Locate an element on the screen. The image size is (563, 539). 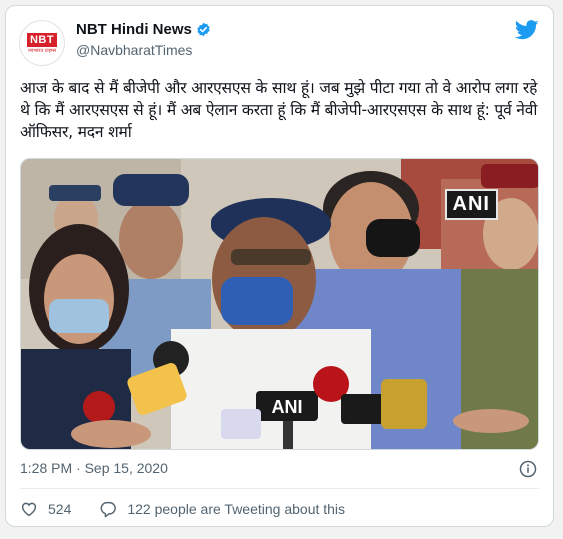
nbt-logo: NBT is located at coordinates (42, 39).